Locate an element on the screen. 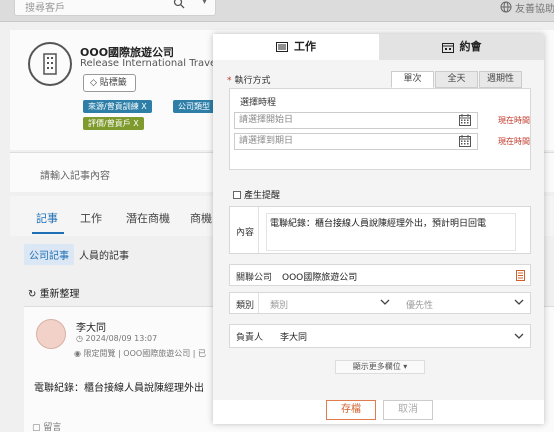 The image size is (554, 432). schedule-panel: 選擇時程 請選擇開始日 現在時間 請選擇到期日 現在時間 is located at coordinates (380, 129).